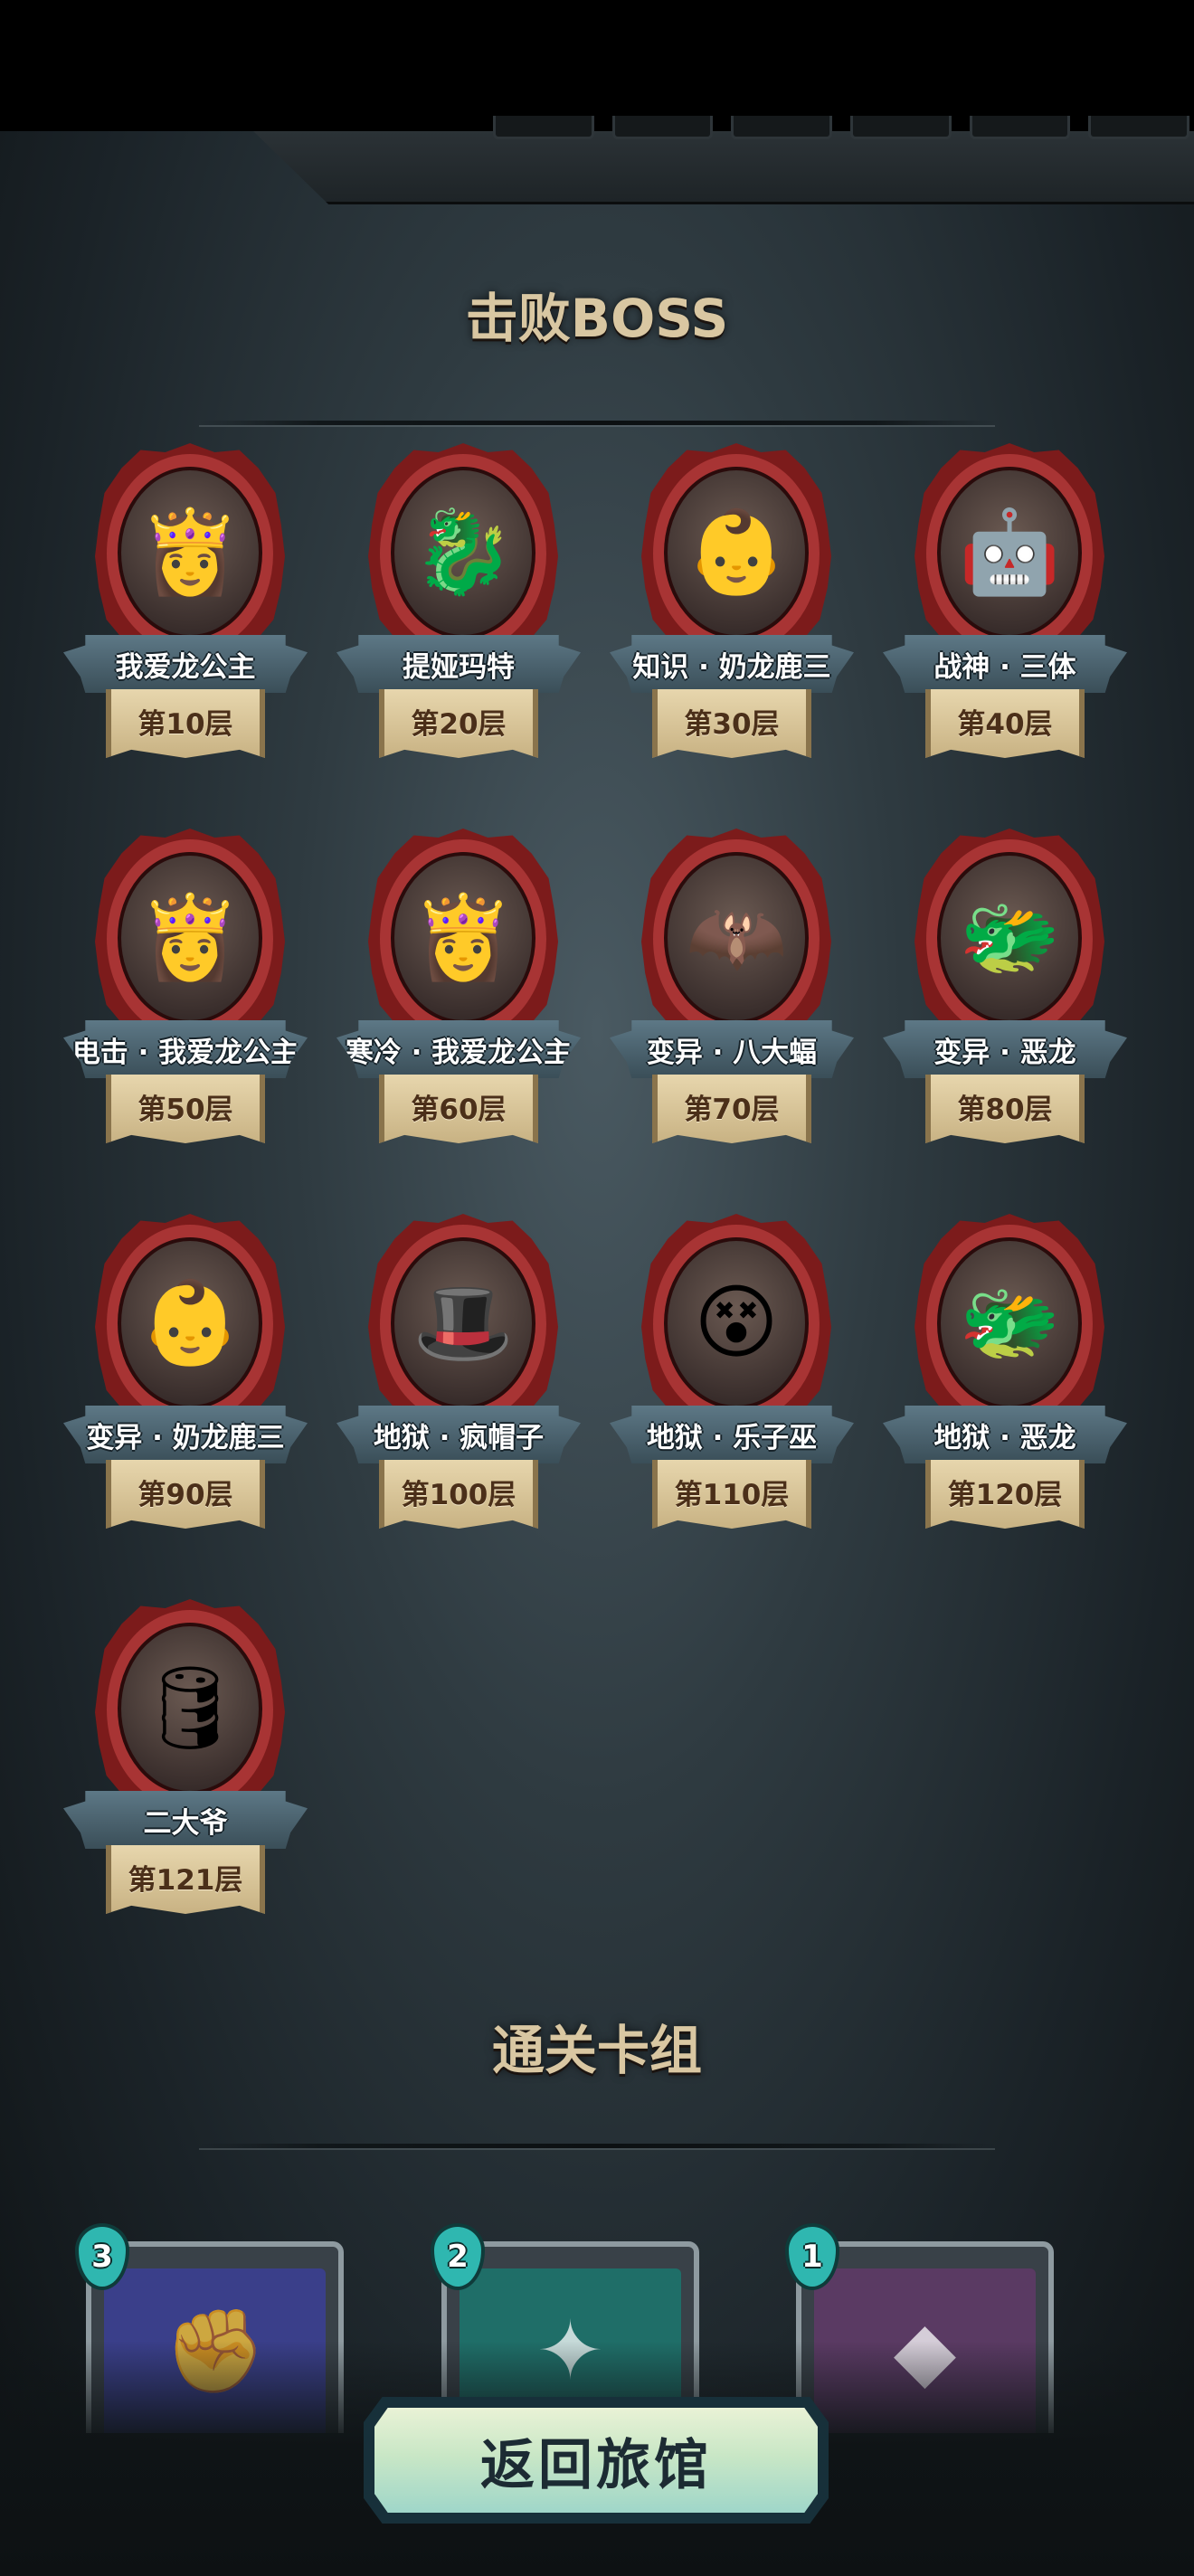  I want to click on boss-medal: 👸 寒冷 · 我爱龙公主 第60层, so click(458, 1001).